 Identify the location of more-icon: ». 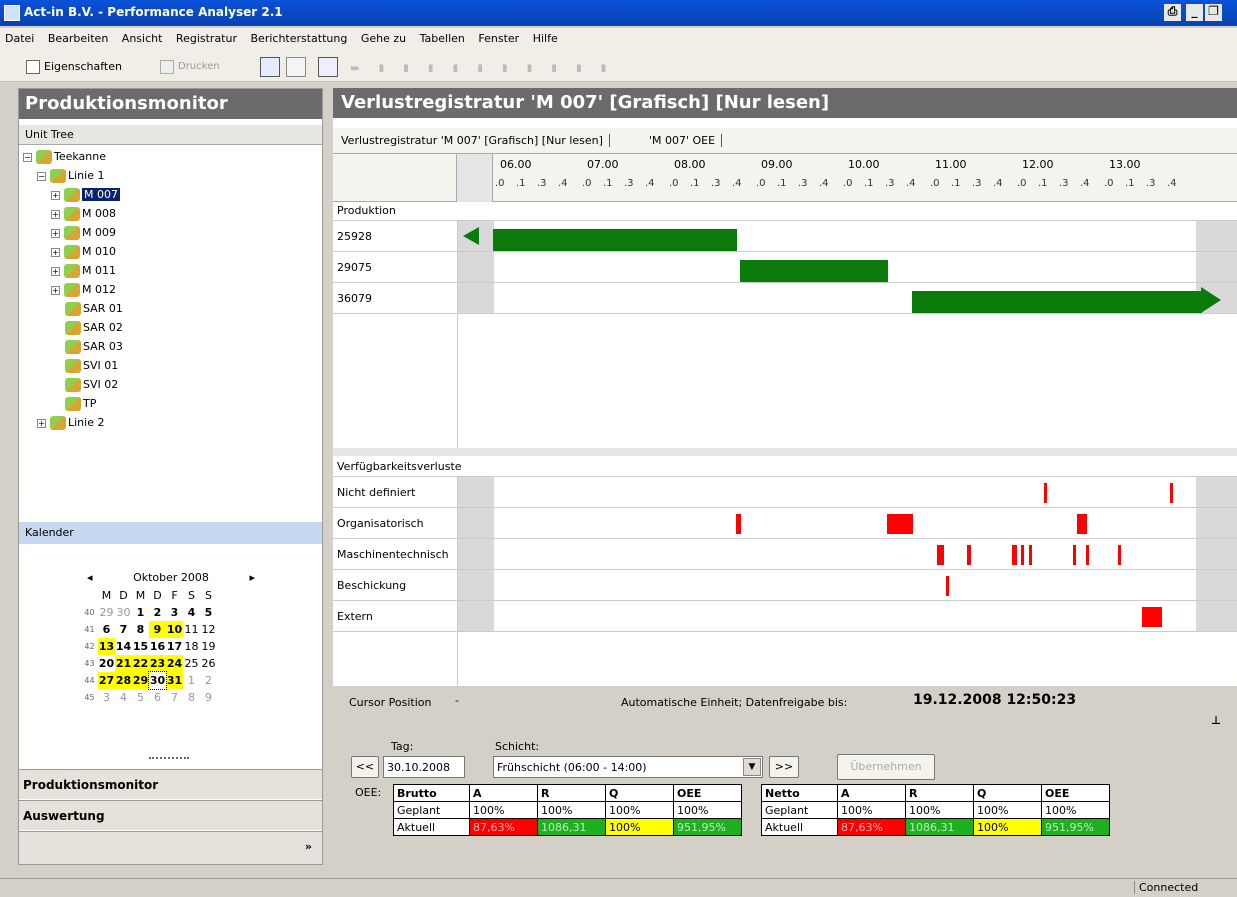
(308, 846).